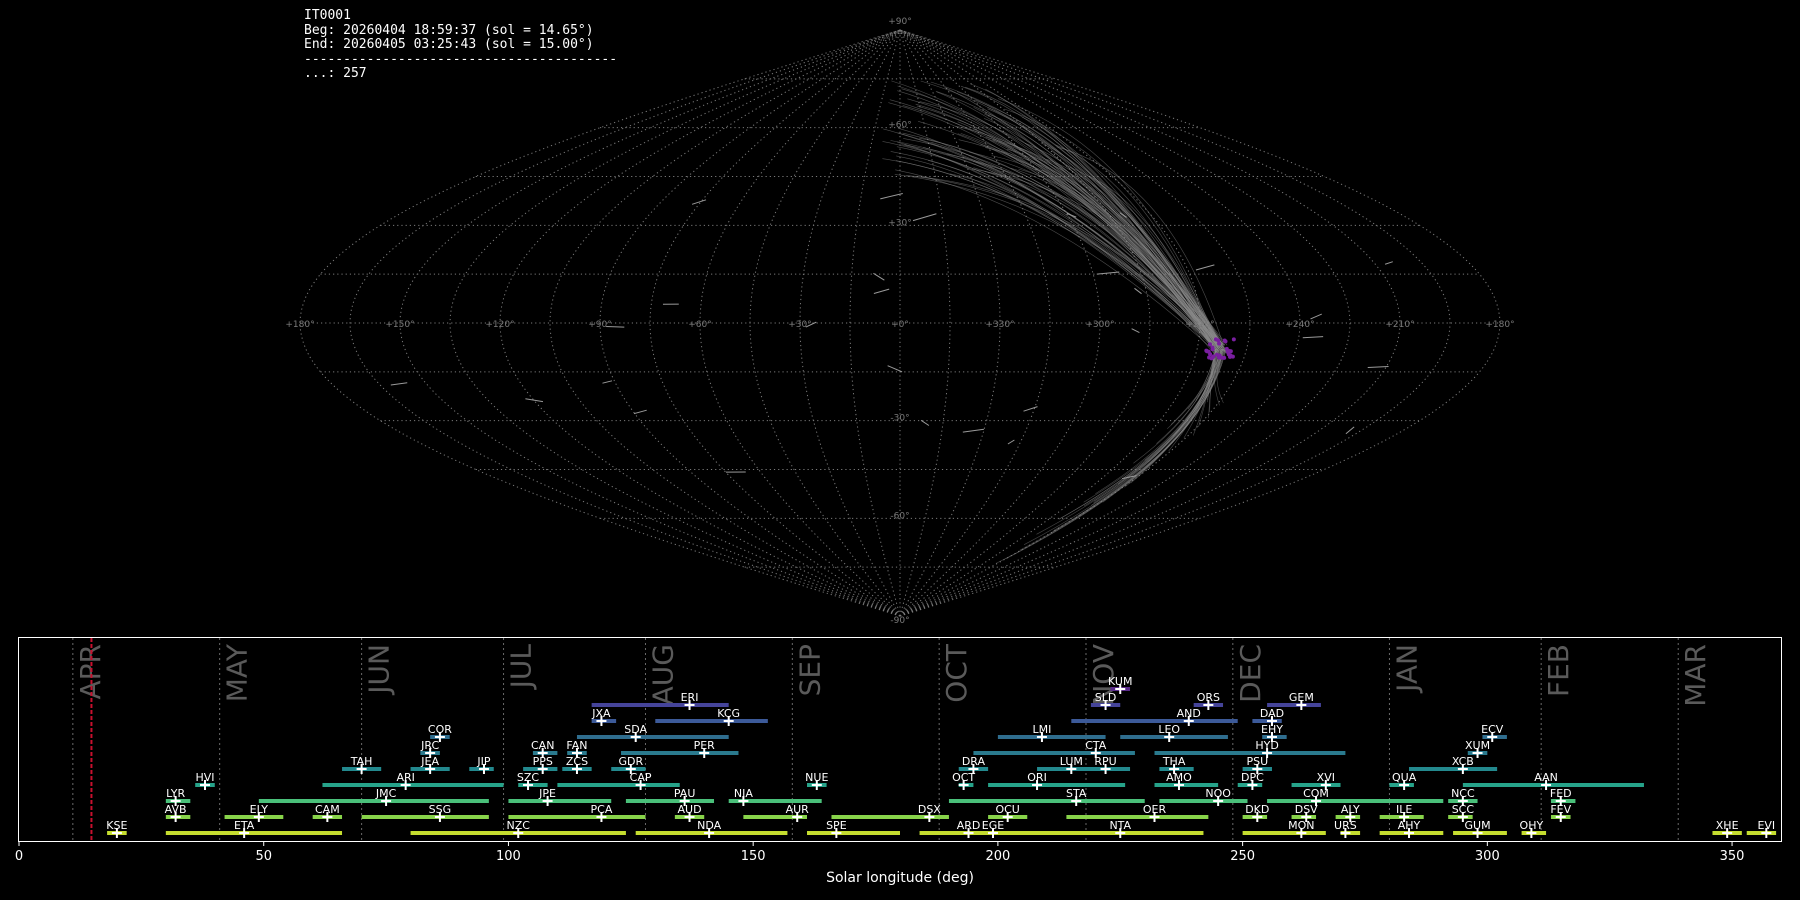 The width and height of the screenshot is (1800, 900). I want to click on shower-label: XCB, so click(1463, 761).